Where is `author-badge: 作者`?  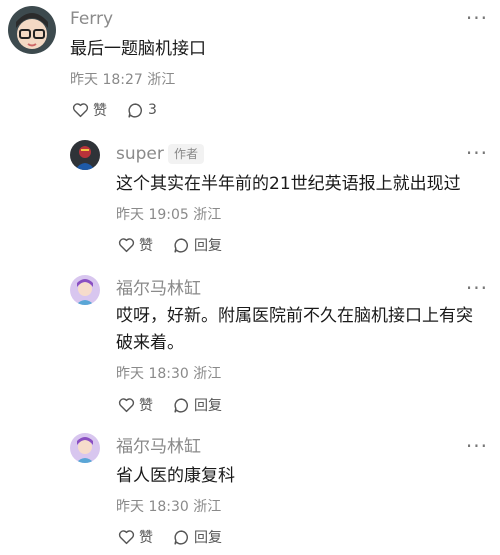
author-badge: 作者 is located at coordinates (186, 154).